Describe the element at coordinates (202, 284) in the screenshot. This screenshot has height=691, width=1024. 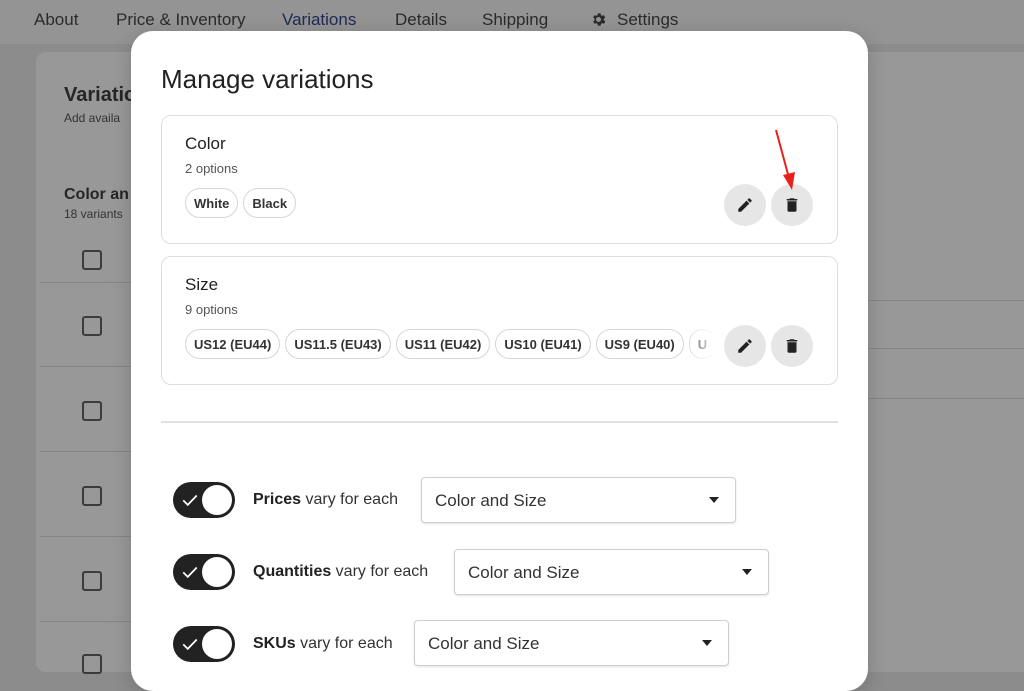
I see `variation-name: Size` at that location.